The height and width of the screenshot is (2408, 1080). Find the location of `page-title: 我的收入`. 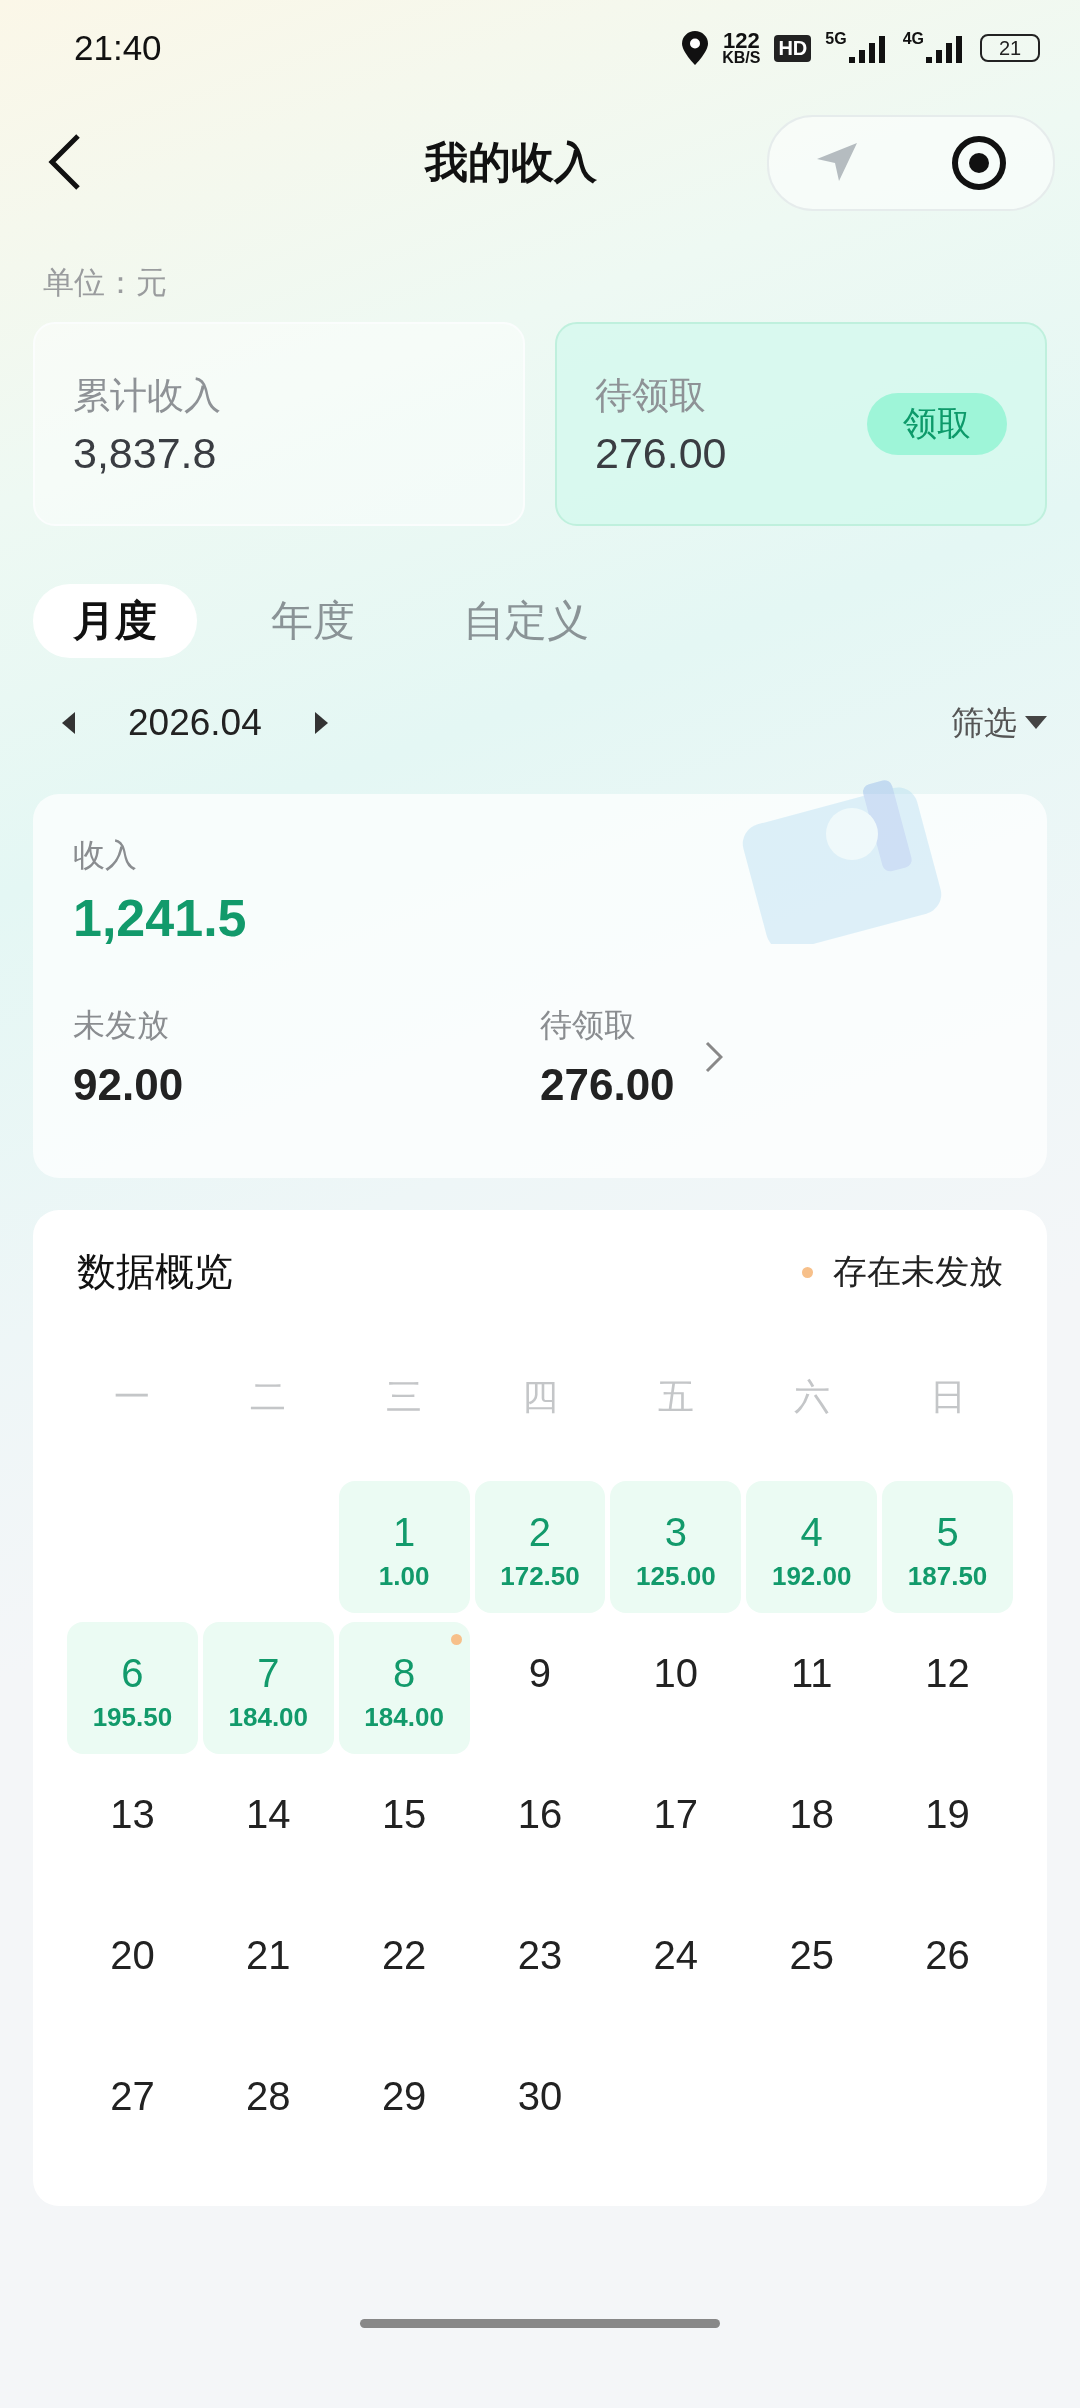

page-title: 我的收入 is located at coordinates (510, 162).